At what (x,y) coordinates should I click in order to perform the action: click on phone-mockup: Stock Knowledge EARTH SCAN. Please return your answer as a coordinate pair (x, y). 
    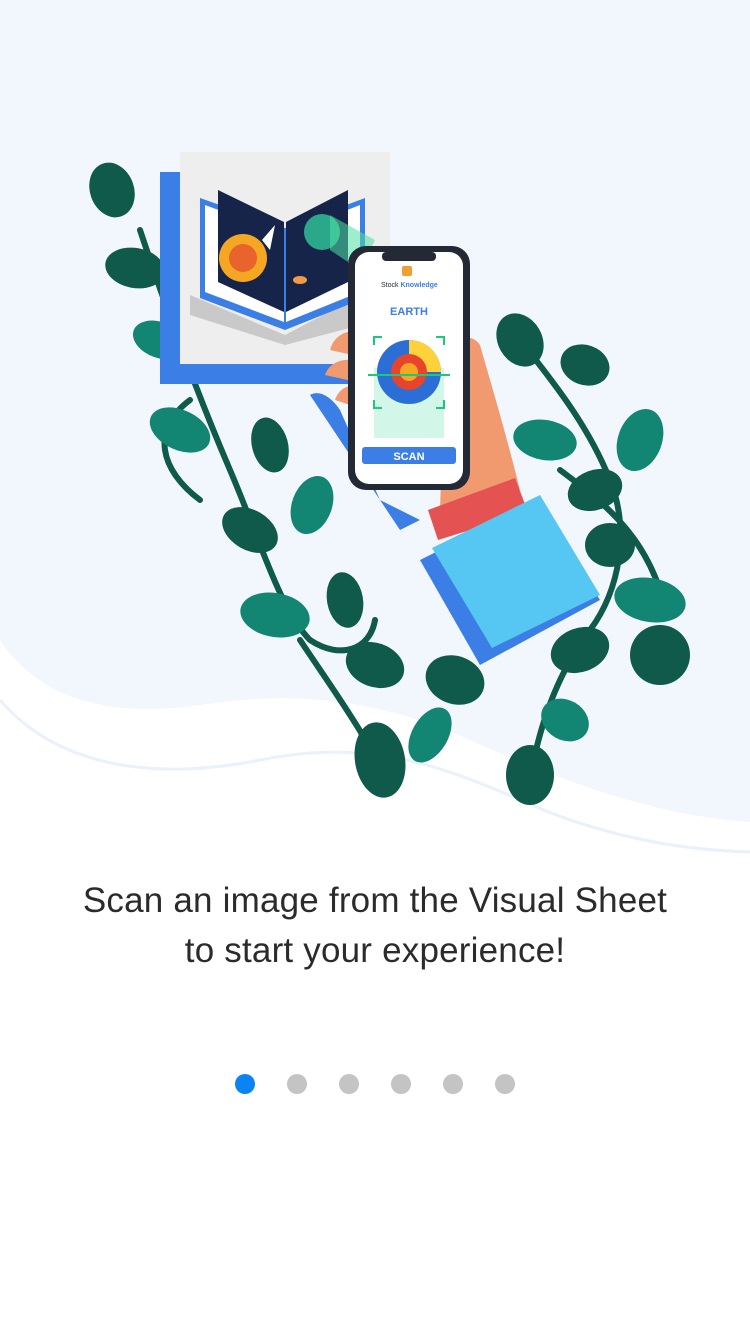
    Looking at the image, I should click on (409, 368).